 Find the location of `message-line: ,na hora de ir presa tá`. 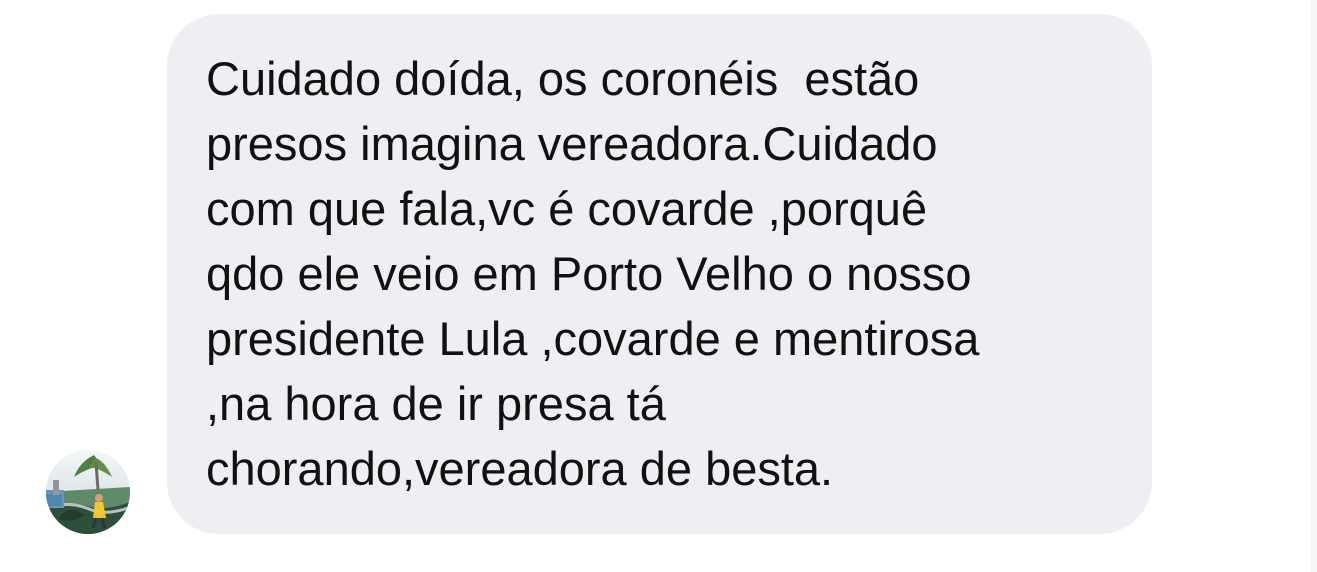

message-line: ,na hora de ir presa tá is located at coordinates (436, 403).